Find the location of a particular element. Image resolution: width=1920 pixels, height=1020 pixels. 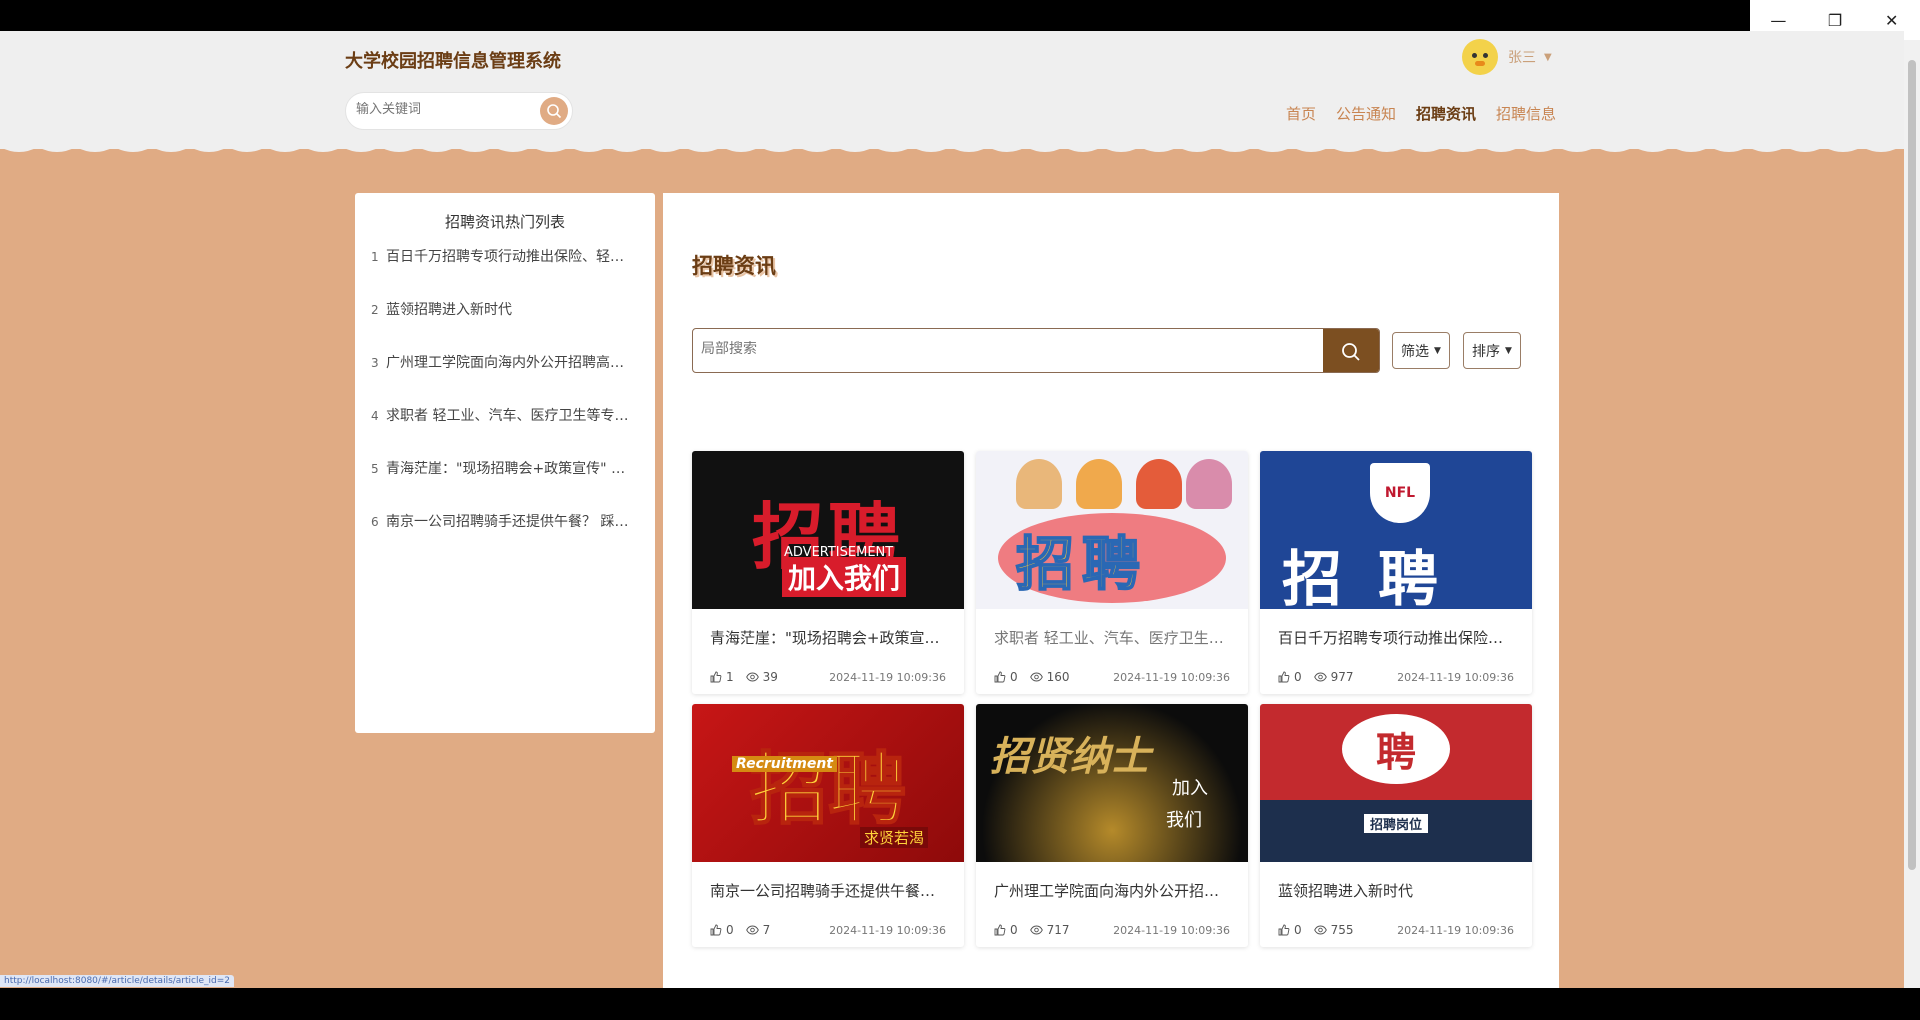

hot-item-rank: 3 is located at coordinates (375, 363).